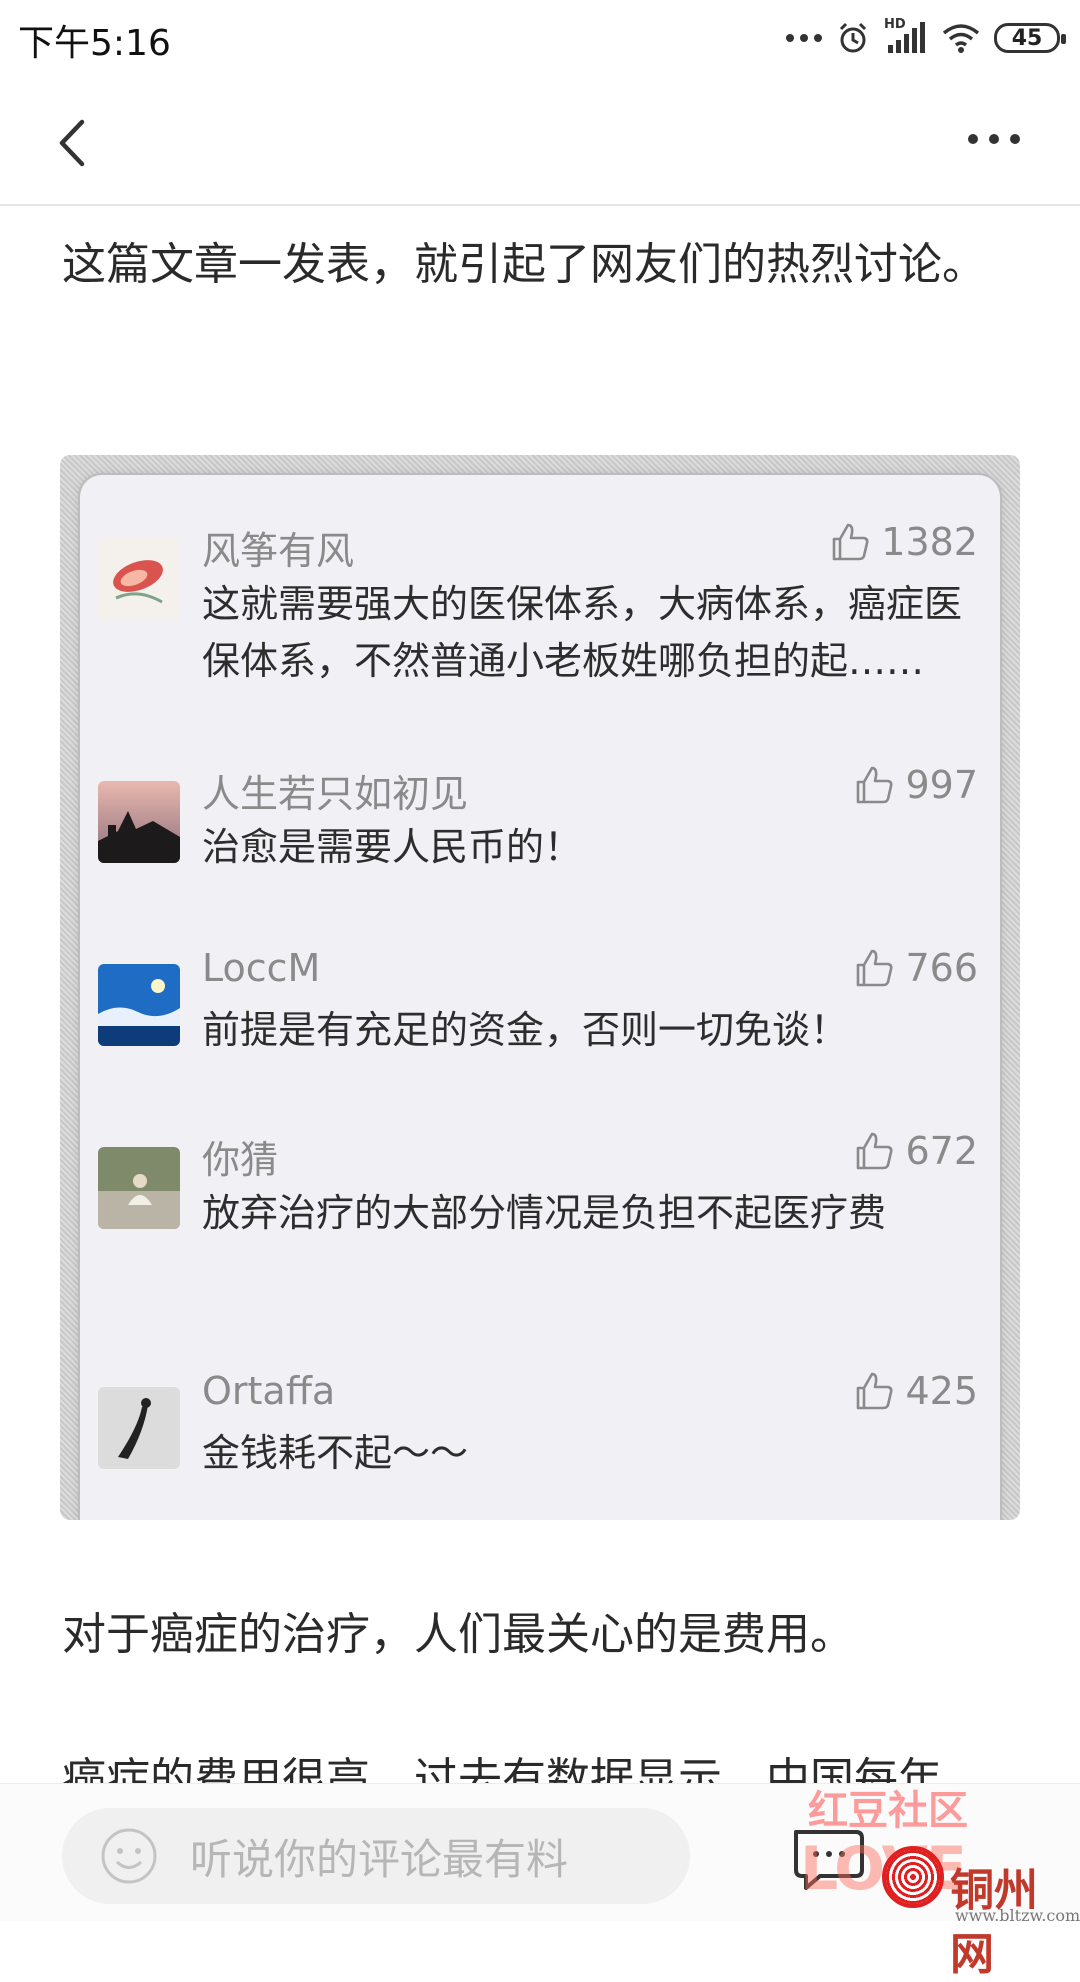 This screenshot has width=1080, height=1982. I want to click on watermark-seal, so click(913, 1877).